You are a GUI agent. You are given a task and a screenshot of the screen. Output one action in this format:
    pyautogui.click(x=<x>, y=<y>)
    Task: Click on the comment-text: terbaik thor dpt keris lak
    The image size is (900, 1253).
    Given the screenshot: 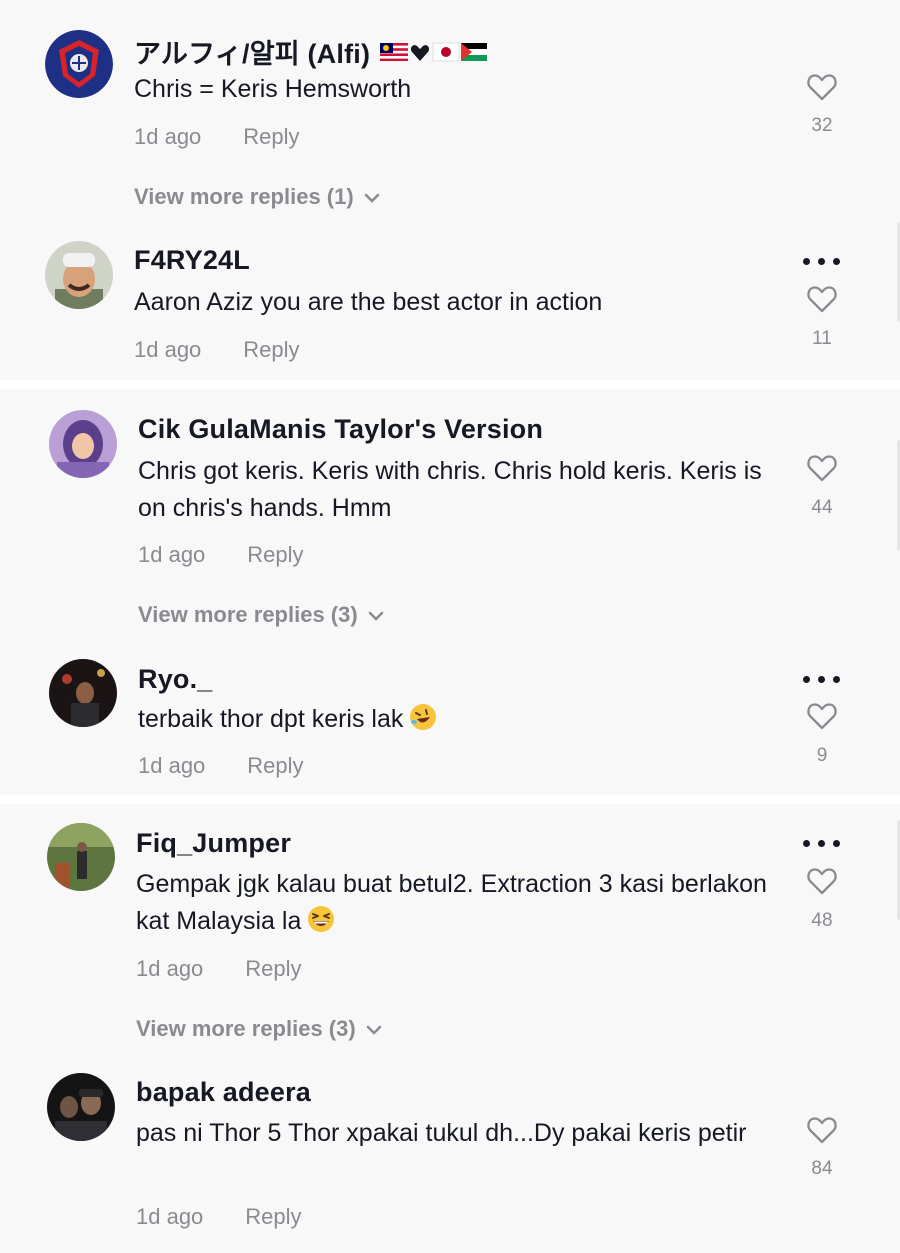 What is the action you would take?
    pyautogui.click(x=463, y=719)
    